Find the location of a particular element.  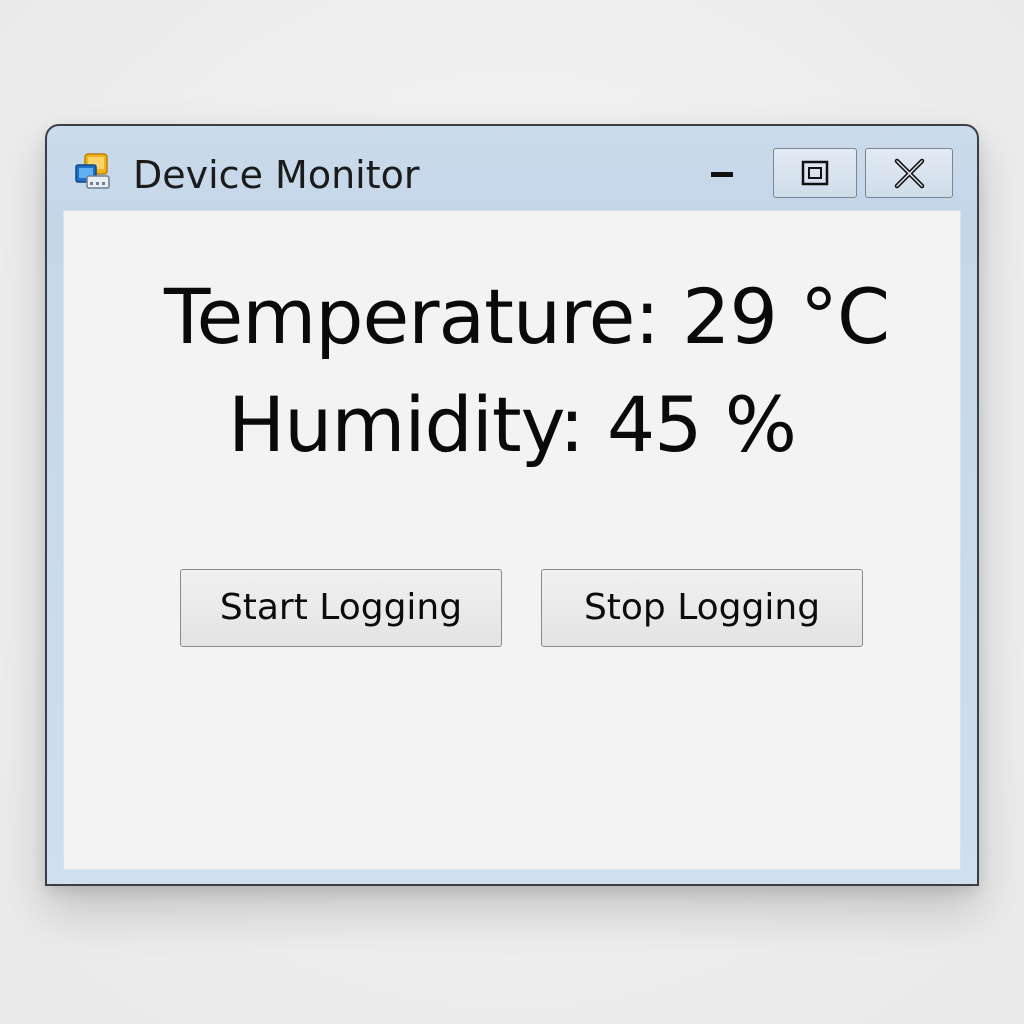

close-icon is located at coordinates (909, 173).